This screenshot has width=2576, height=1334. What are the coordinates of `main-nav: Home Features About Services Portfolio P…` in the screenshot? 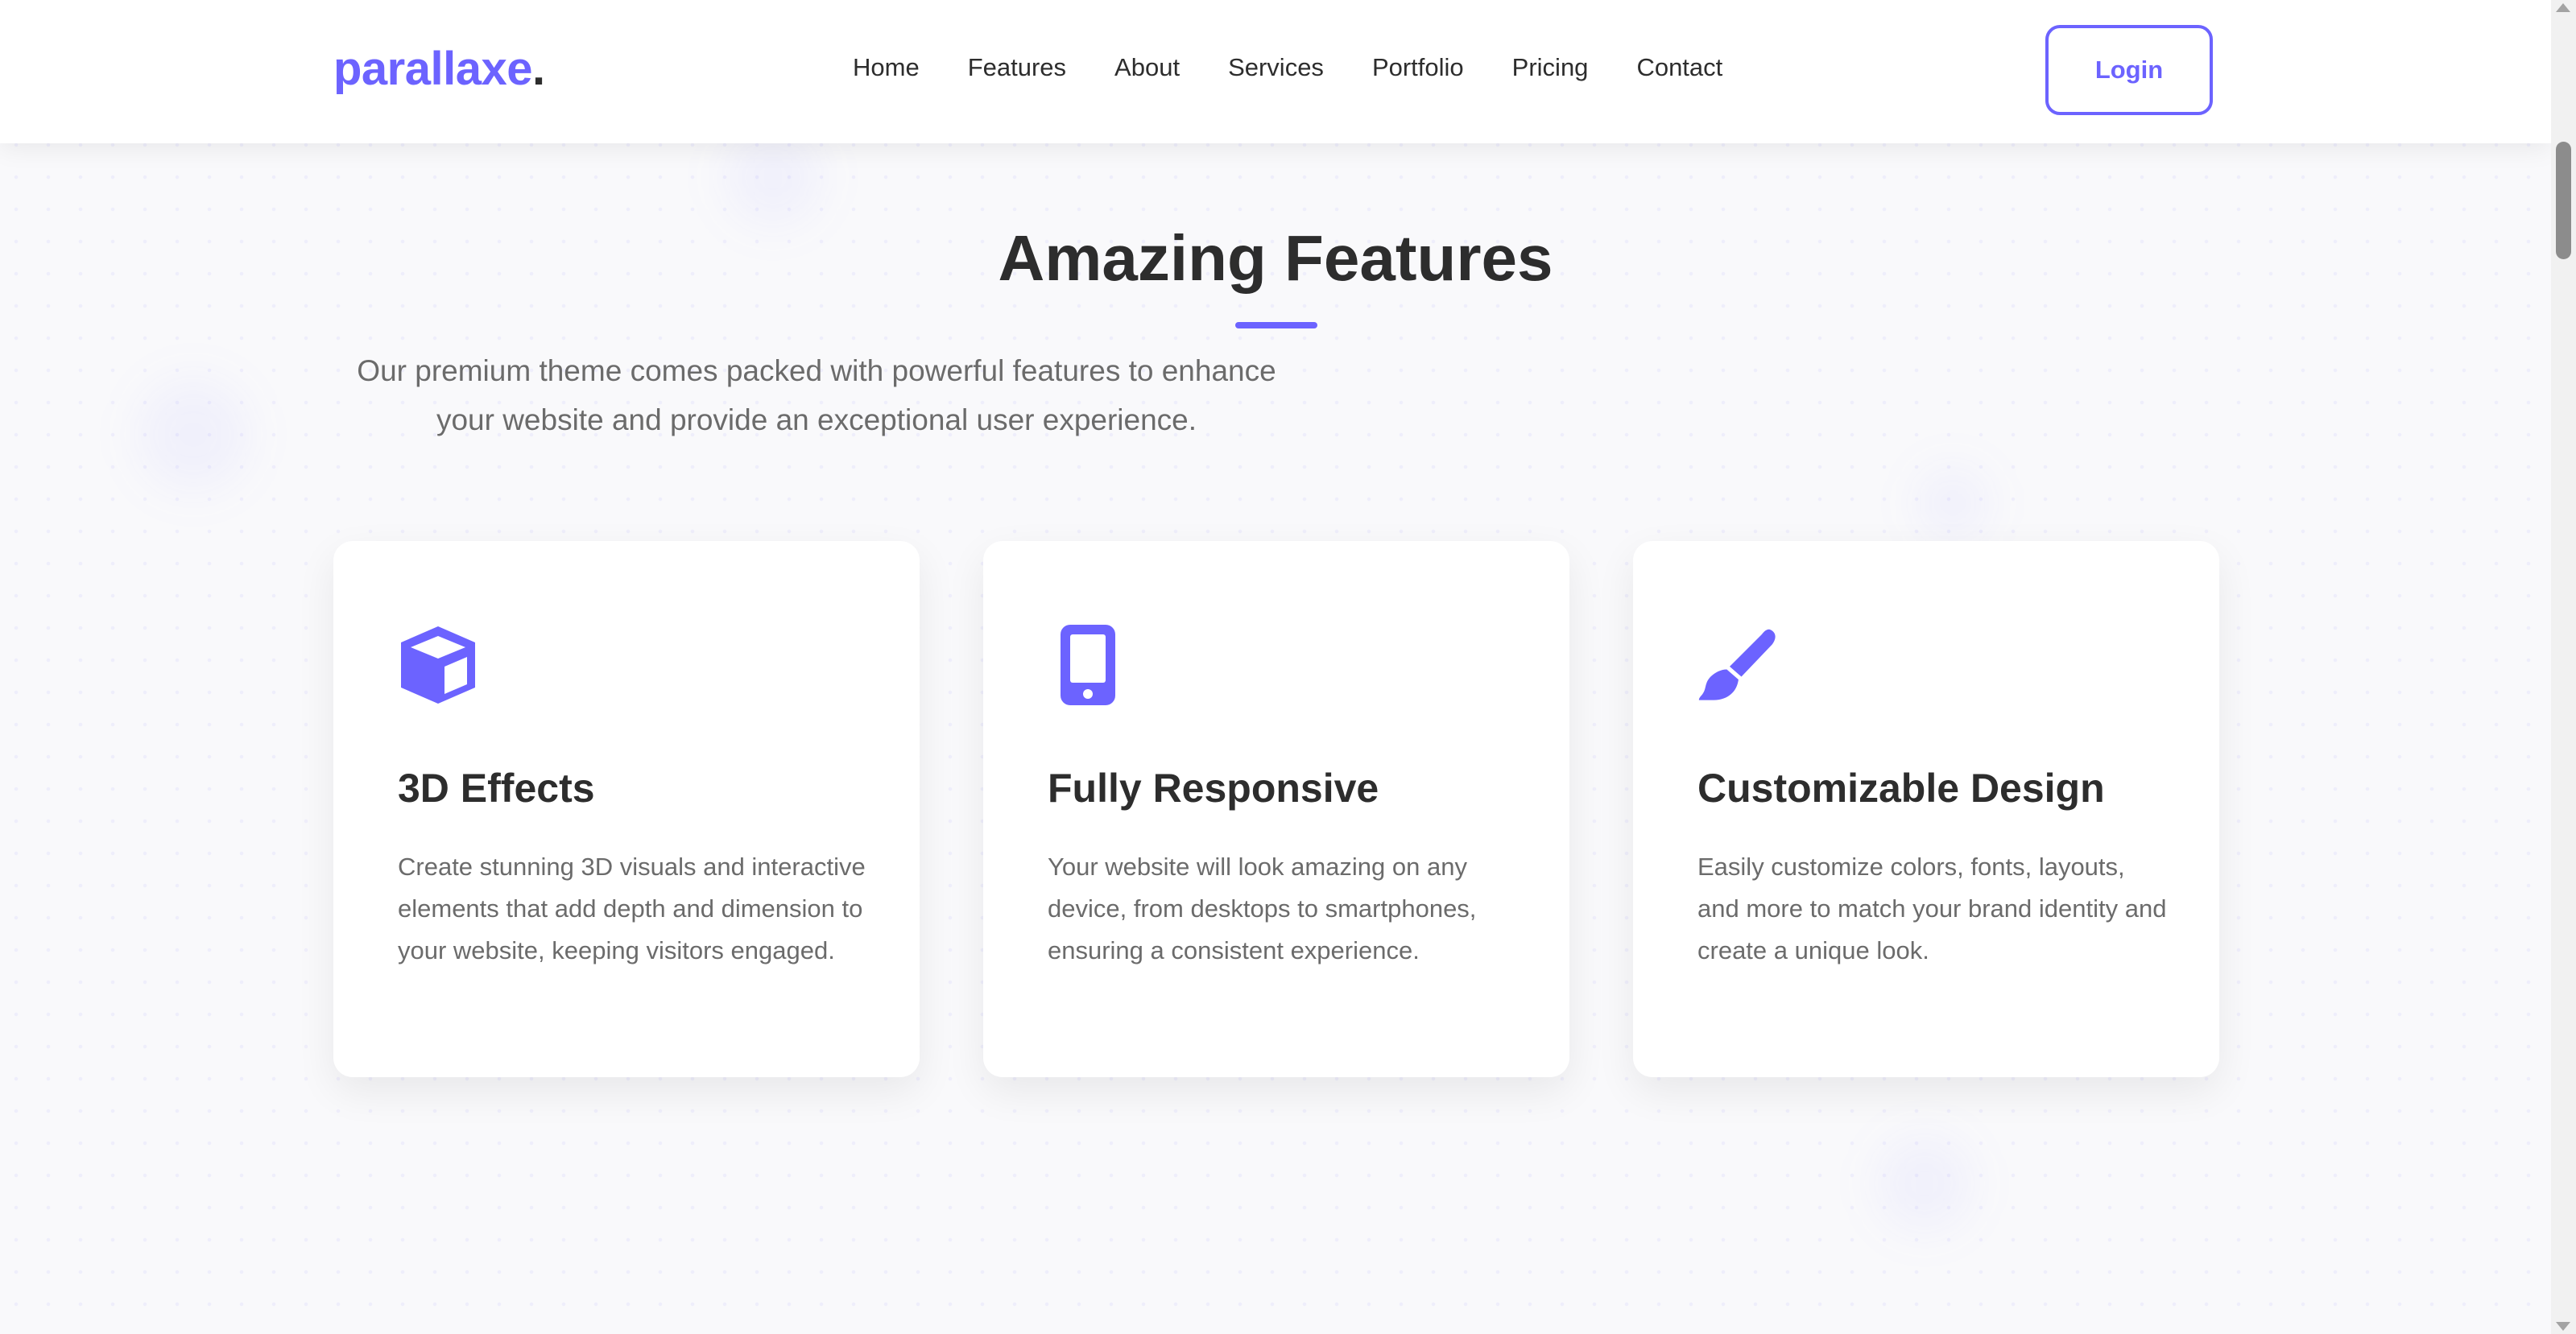 It's located at (1312, 67).